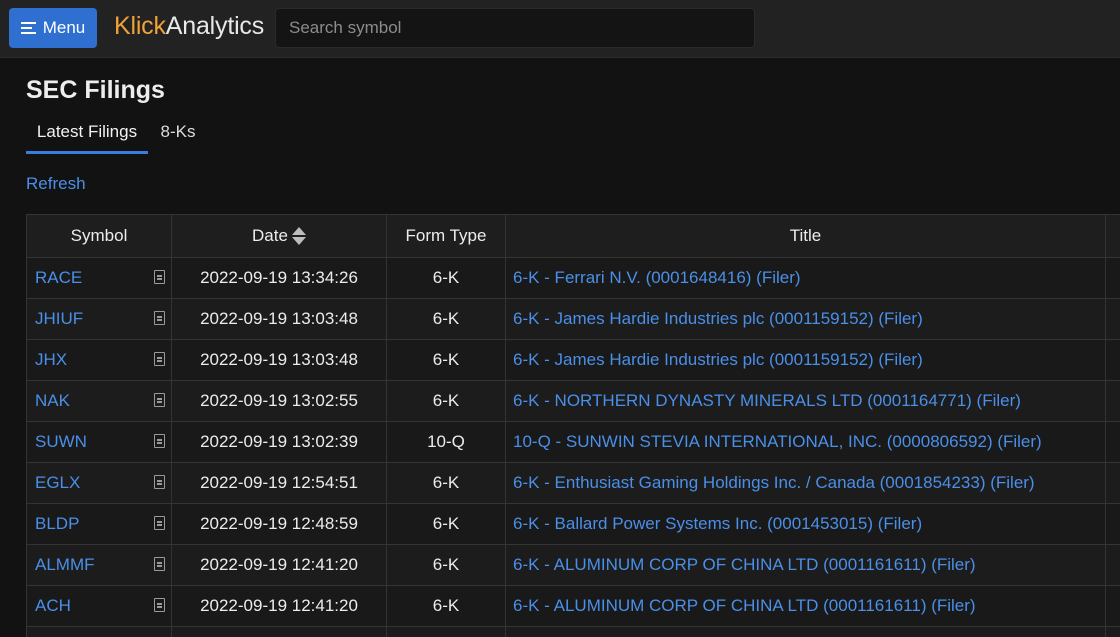 This screenshot has height=637, width=1120. I want to click on column-header-symbol: Symbol, so click(99, 236).